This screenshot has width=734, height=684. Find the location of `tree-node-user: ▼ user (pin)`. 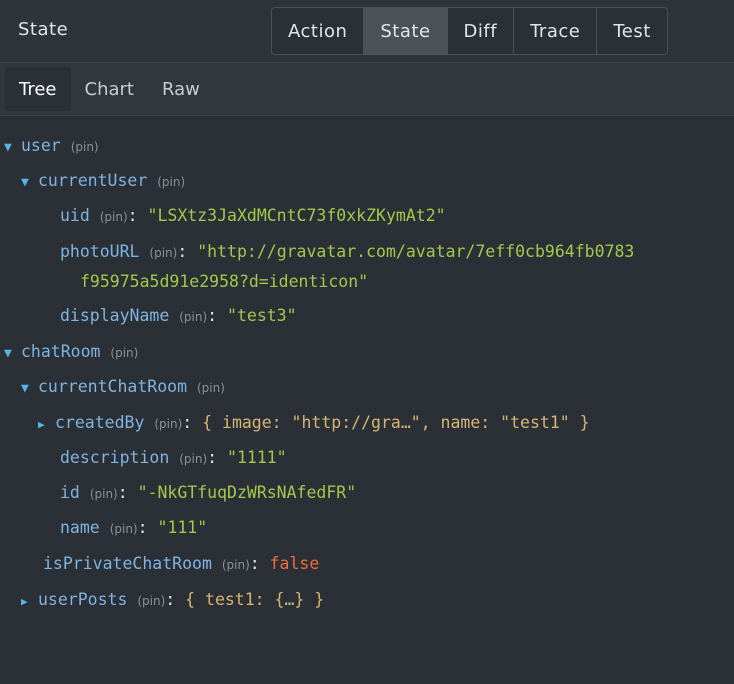

tree-node-user: ▼ user (pin) is located at coordinates (51, 147).